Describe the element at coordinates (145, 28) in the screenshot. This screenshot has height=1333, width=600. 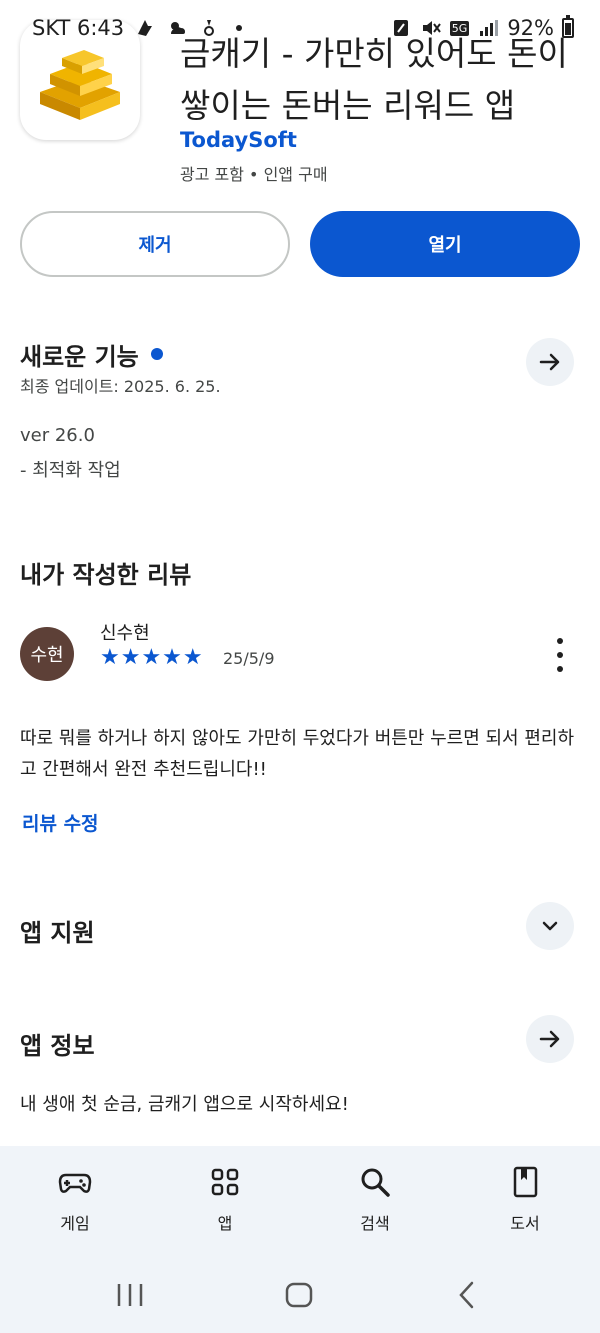
I see `notification-icon` at that location.